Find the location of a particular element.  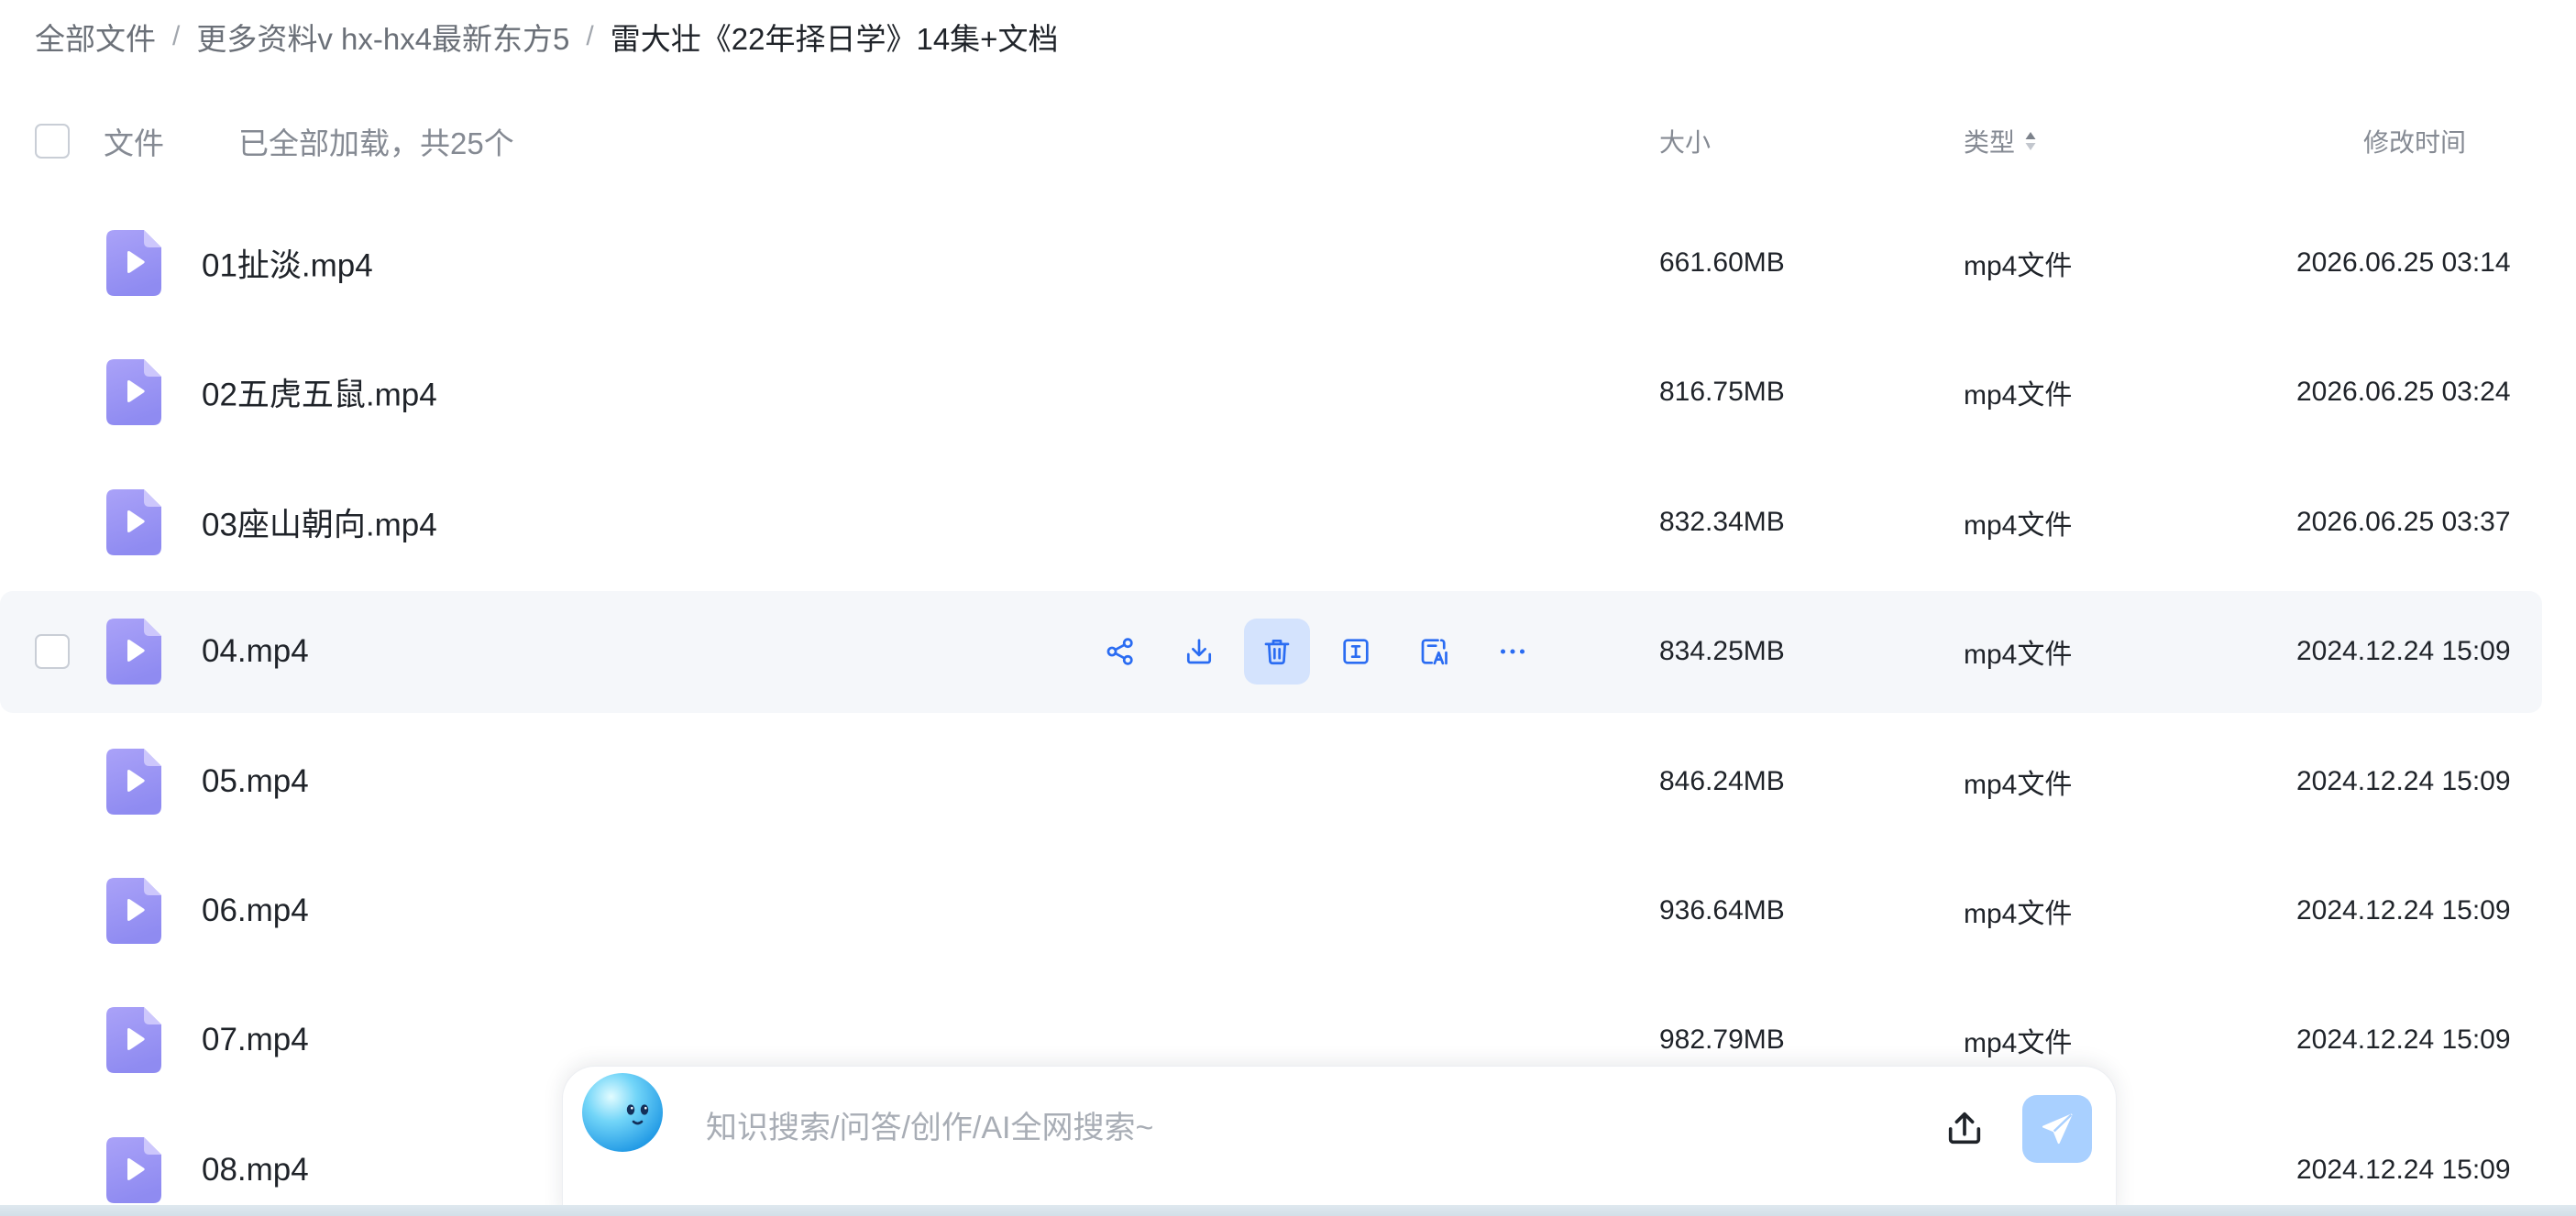

file-name: 01扯淡.mp4 is located at coordinates (287, 263).